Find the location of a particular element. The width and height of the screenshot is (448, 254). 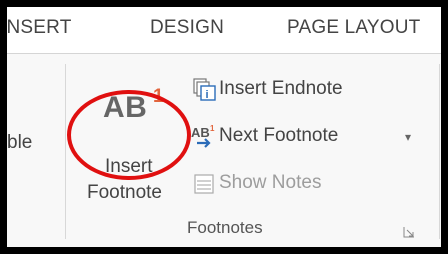

insert-footnote-label-line2: Footnote is located at coordinates (124, 192).